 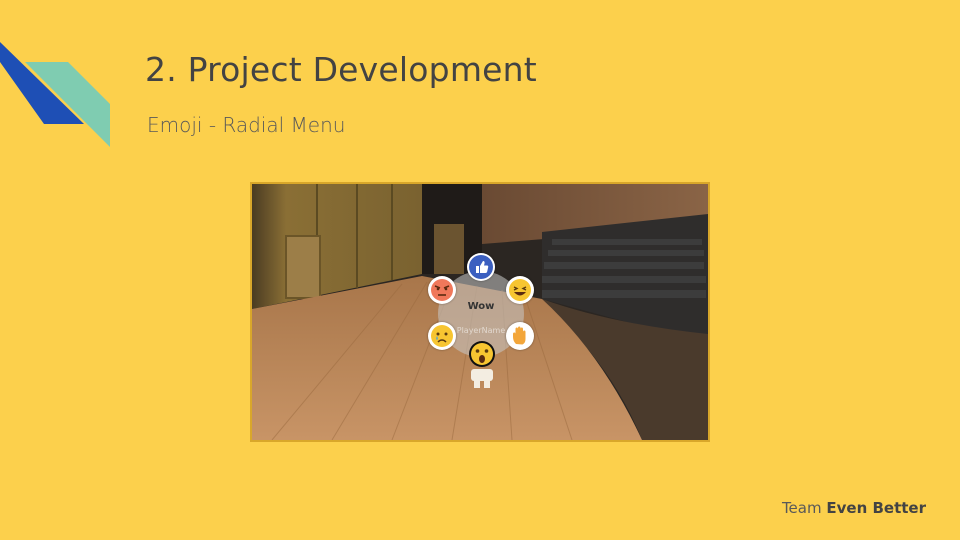 I want to click on thumbs-up-icon, so click(x=481, y=267).